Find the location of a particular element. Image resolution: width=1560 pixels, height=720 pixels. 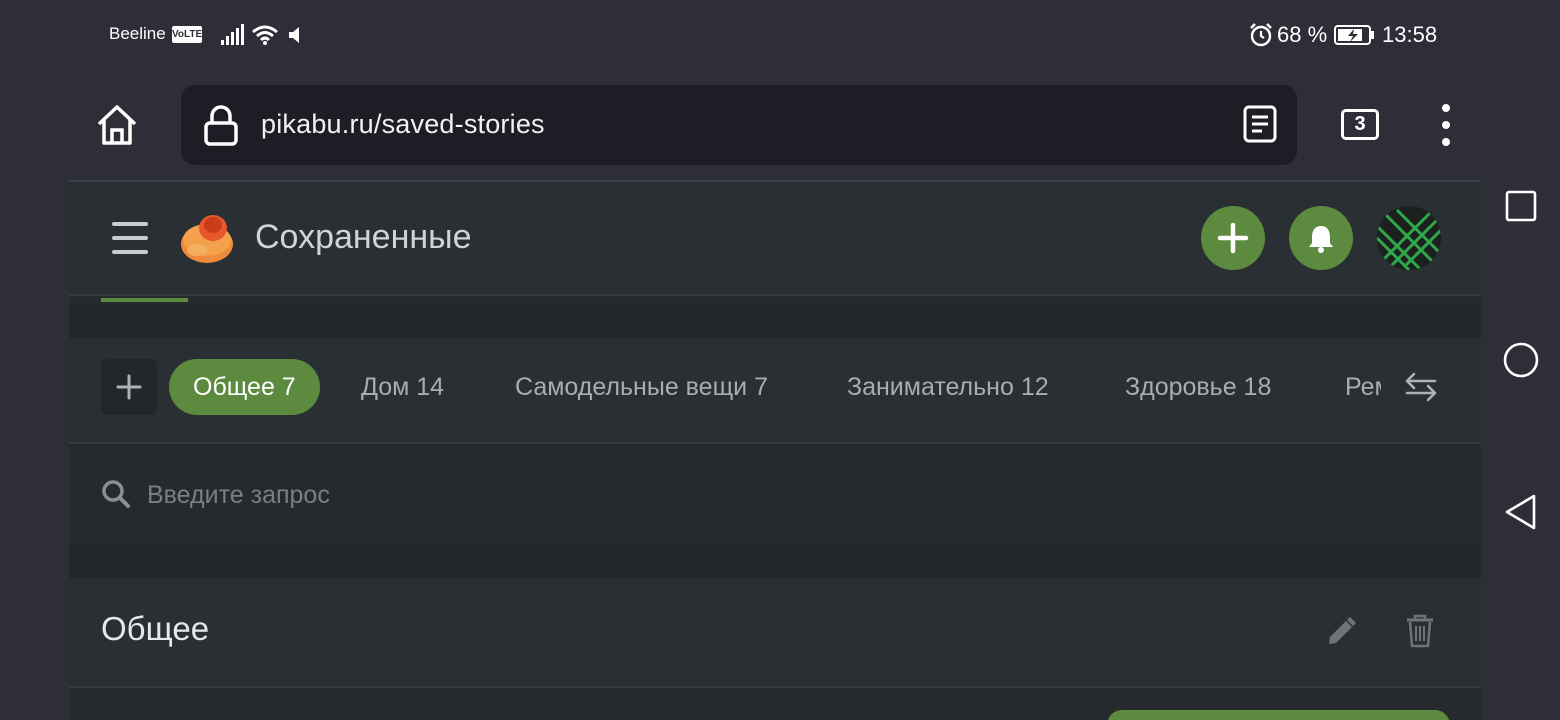

lock-icon is located at coordinates (221, 125).